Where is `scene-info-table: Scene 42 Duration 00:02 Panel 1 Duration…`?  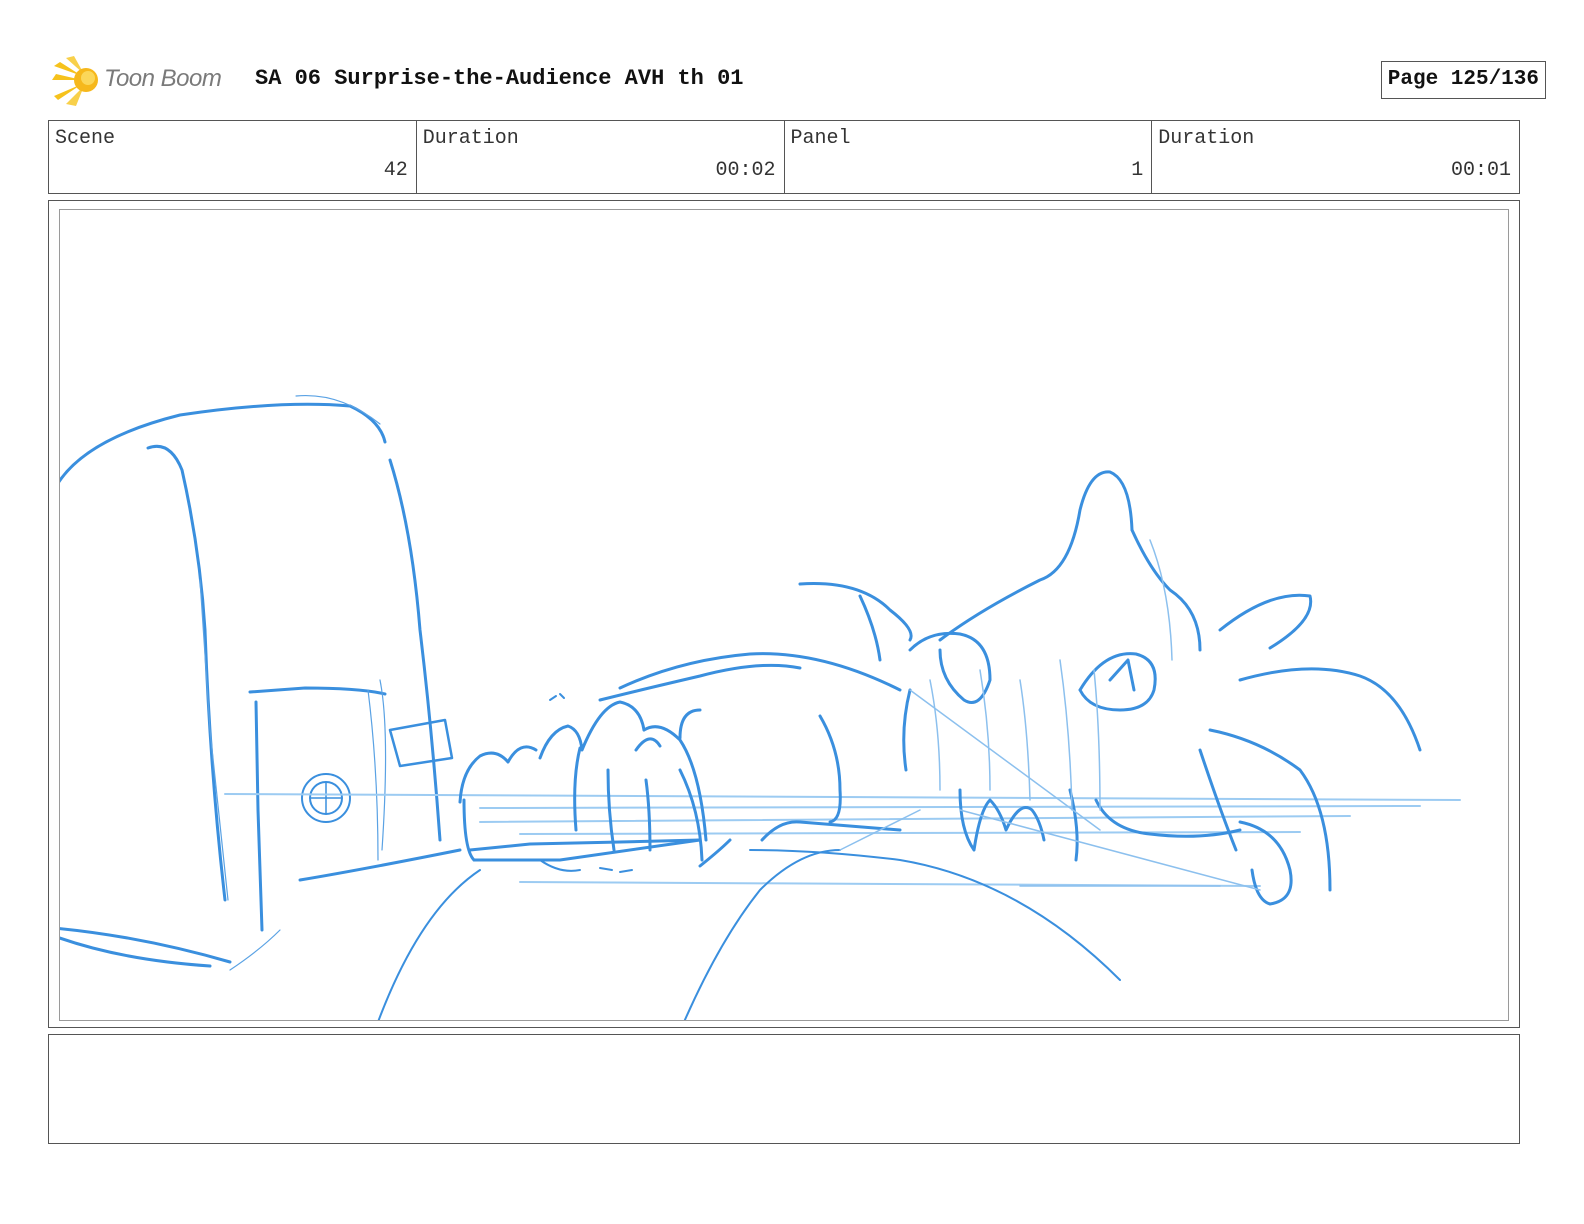
scene-info-table: Scene 42 Duration 00:02 Panel 1 Duration… is located at coordinates (784, 157).